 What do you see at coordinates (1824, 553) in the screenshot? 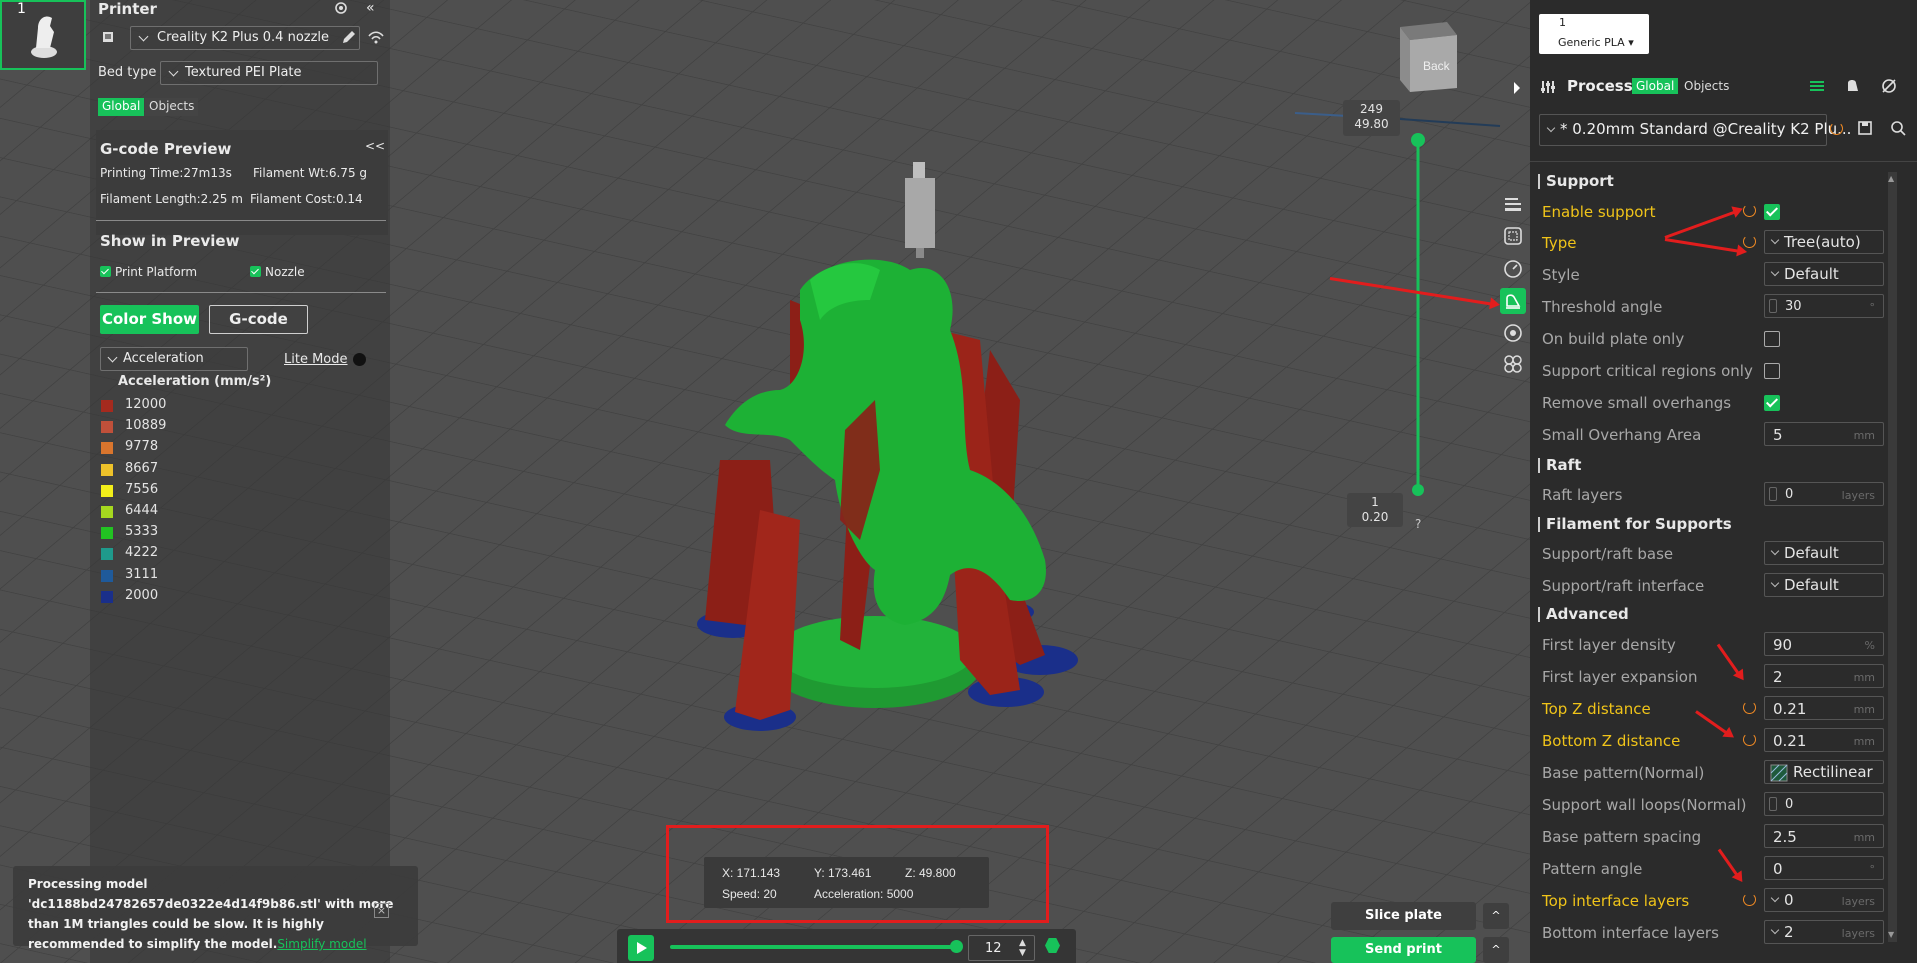
I see `raft-base-select: Default` at bounding box center [1824, 553].